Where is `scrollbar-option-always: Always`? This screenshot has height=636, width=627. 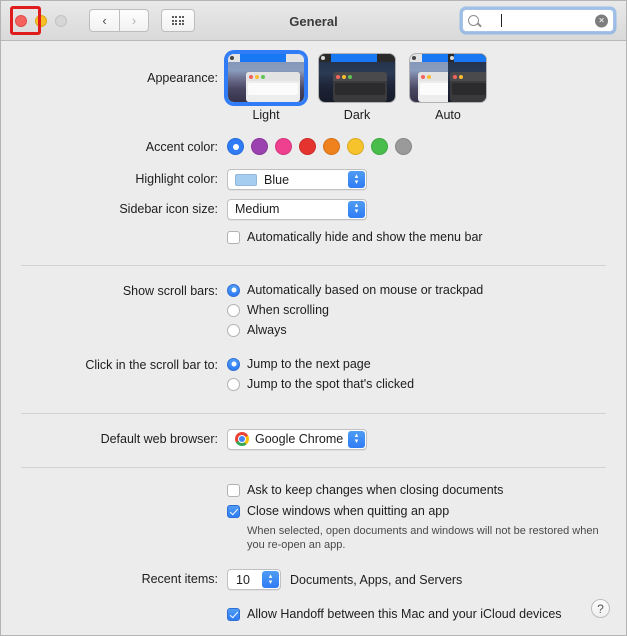
scrollbar-option-always: Always is located at coordinates (419, 330).